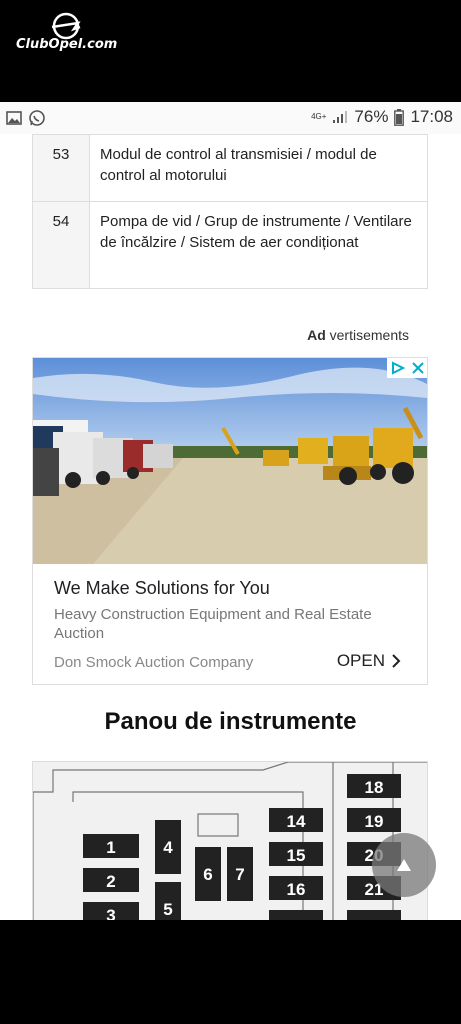 The image size is (461, 1024). What do you see at coordinates (162, 588) in the screenshot?
I see `ad-title: We Make Solutions for You` at bounding box center [162, 588].